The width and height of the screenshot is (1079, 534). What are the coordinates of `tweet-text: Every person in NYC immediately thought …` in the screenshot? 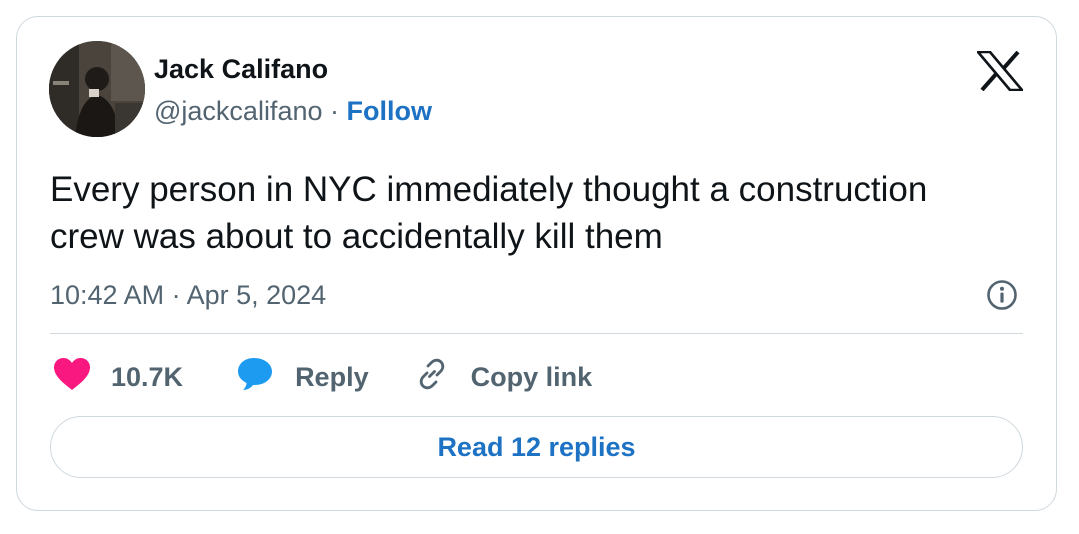 It's located at (489, 213).